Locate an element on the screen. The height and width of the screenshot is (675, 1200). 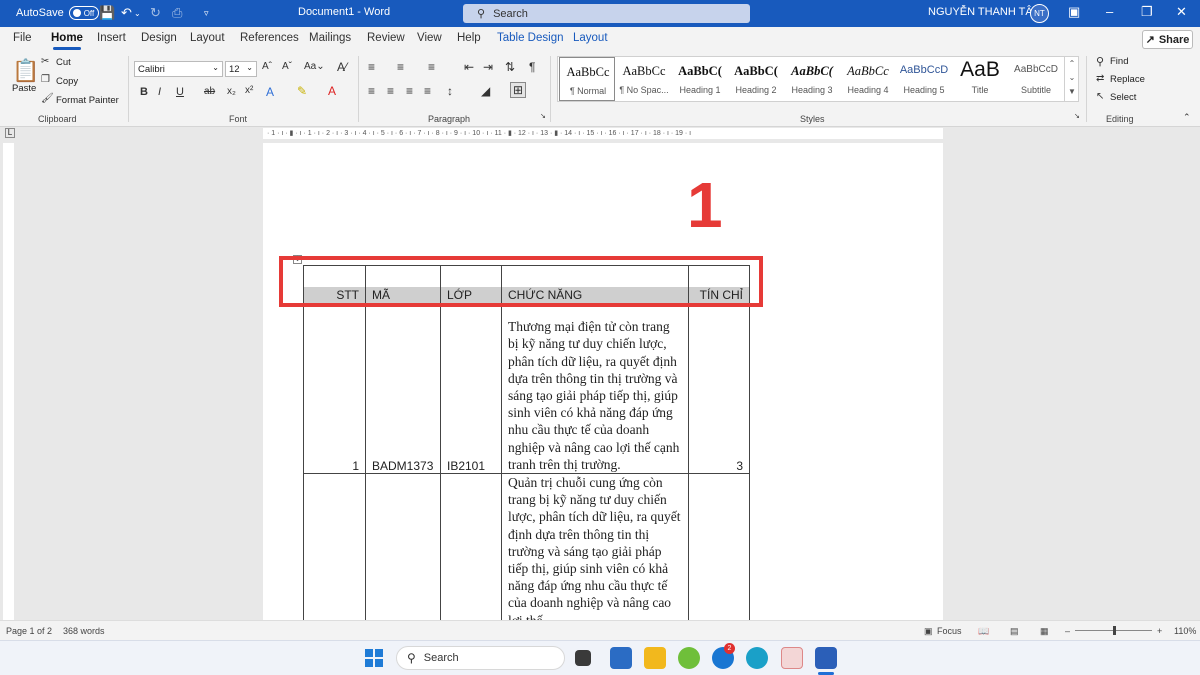
style-heading-1: AaBbC(Heading 1 is located at coordinates (700, 79).